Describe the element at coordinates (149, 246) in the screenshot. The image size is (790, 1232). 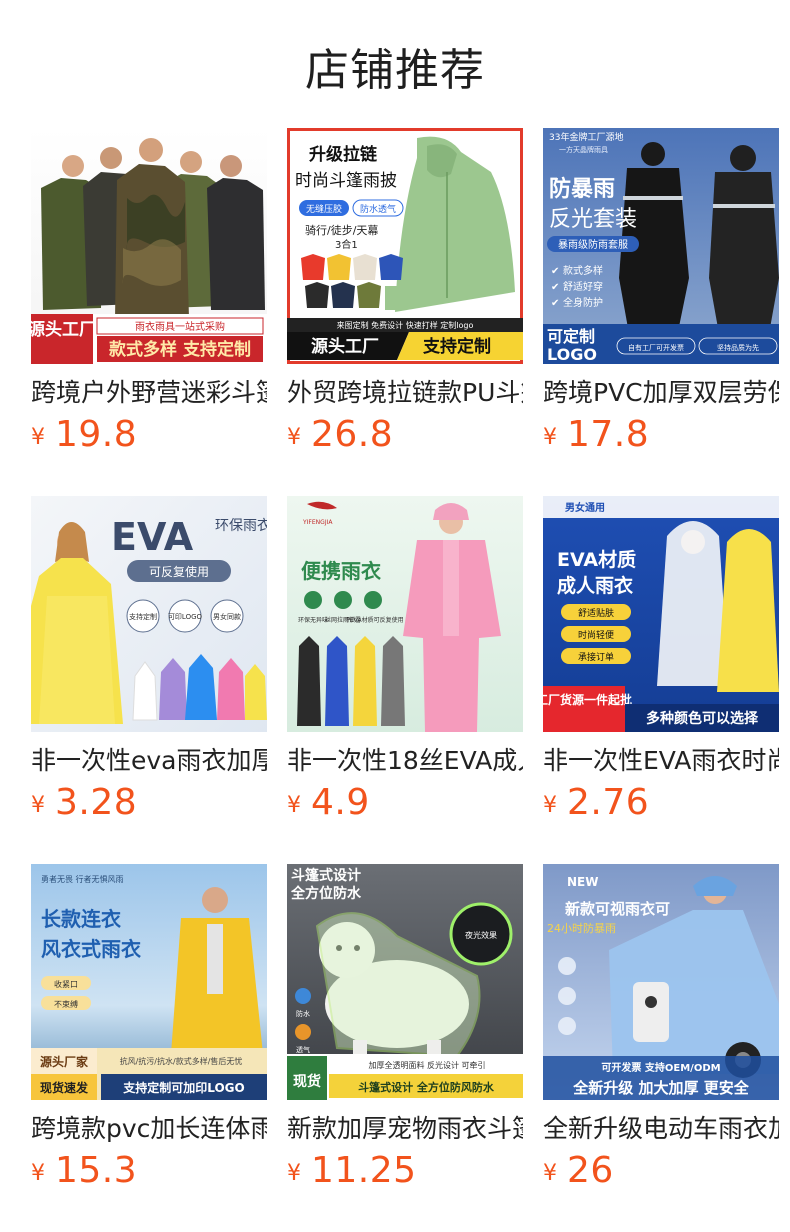
I see `product-image: 源头工厂 雨衣雨具一站式采购 款式多样 支持定制` at that location.